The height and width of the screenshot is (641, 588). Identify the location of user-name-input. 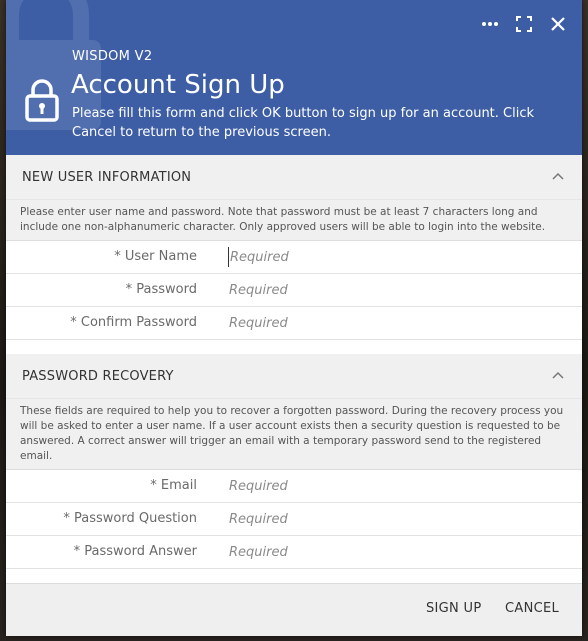
(394, 257).